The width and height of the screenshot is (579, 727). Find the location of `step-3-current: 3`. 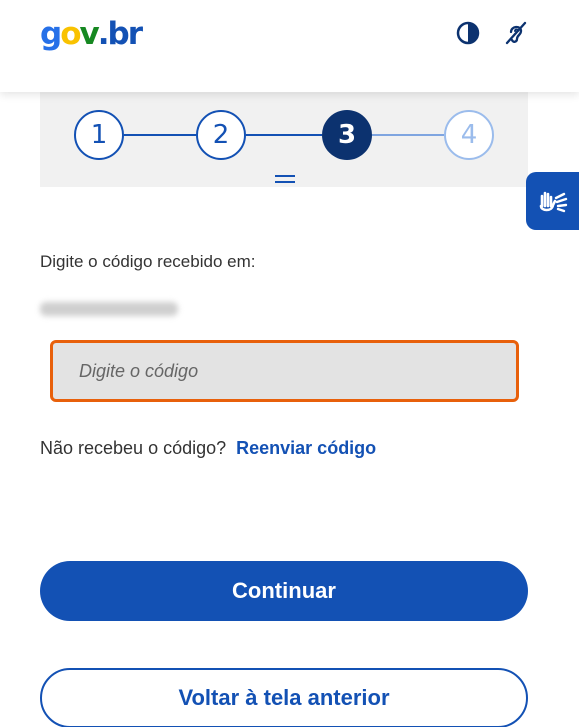

step-3-current: 3 is located at coordinates (347, 135).